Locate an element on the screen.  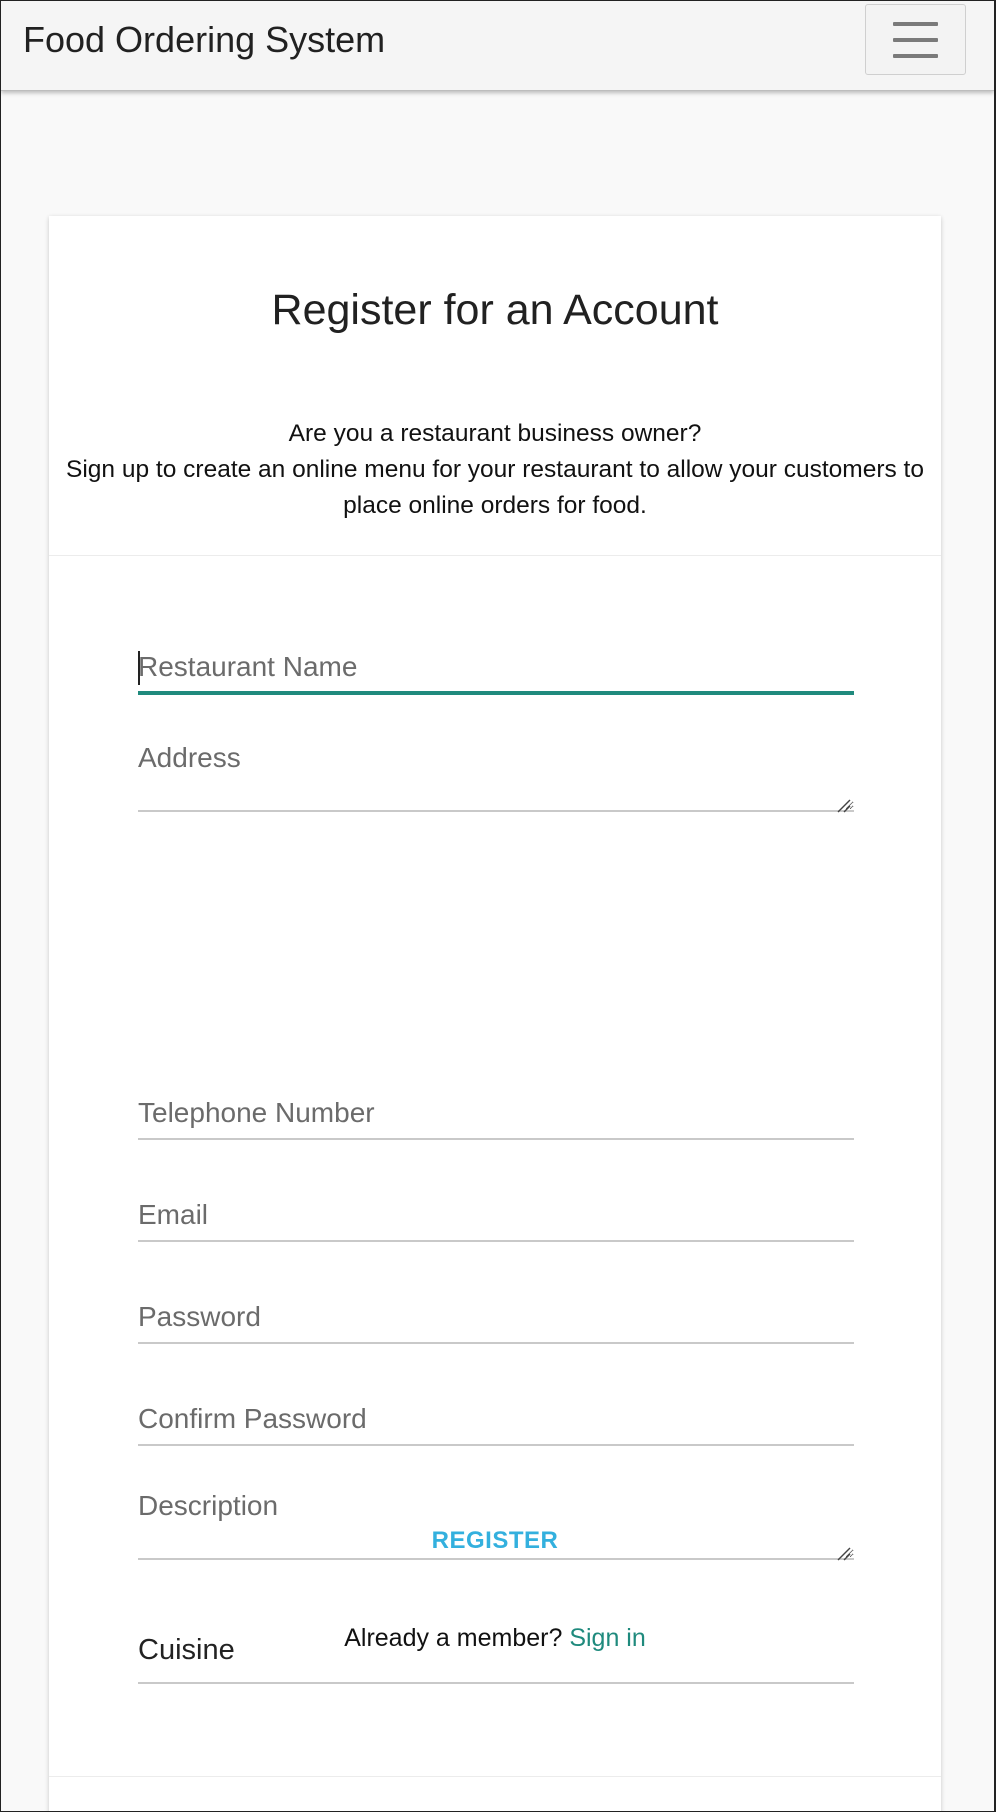
sign-in-prompt: Already a member? Sign in is located at coordinates (495, 1638).